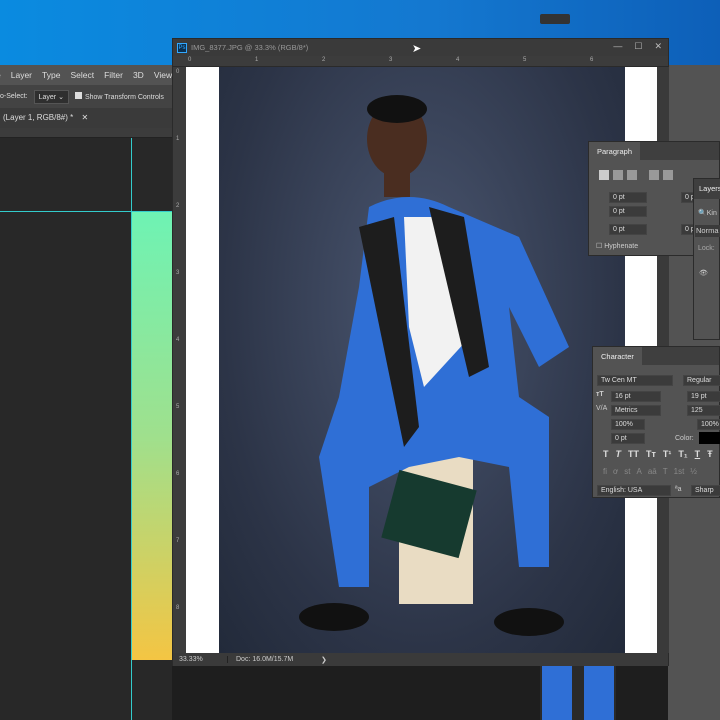 The height and width of the screenshot is (720, 720). I want to click on color-swatch, so click(709, 438).